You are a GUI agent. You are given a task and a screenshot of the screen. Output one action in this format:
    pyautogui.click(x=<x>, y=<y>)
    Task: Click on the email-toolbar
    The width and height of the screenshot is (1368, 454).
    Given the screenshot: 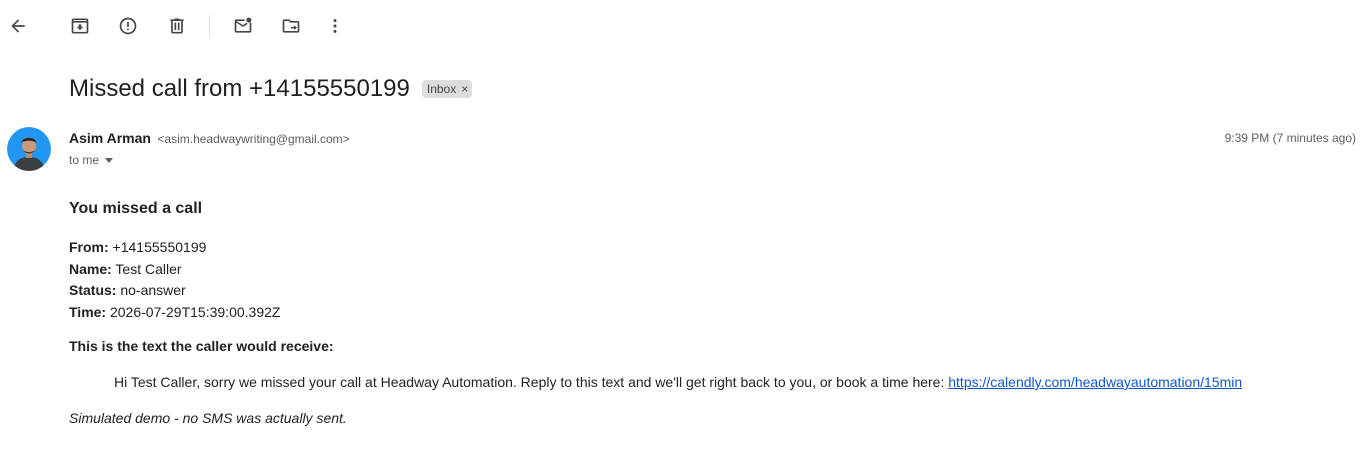 What is the action you would take?
    pyautogui.click(x=684, y=26)
    